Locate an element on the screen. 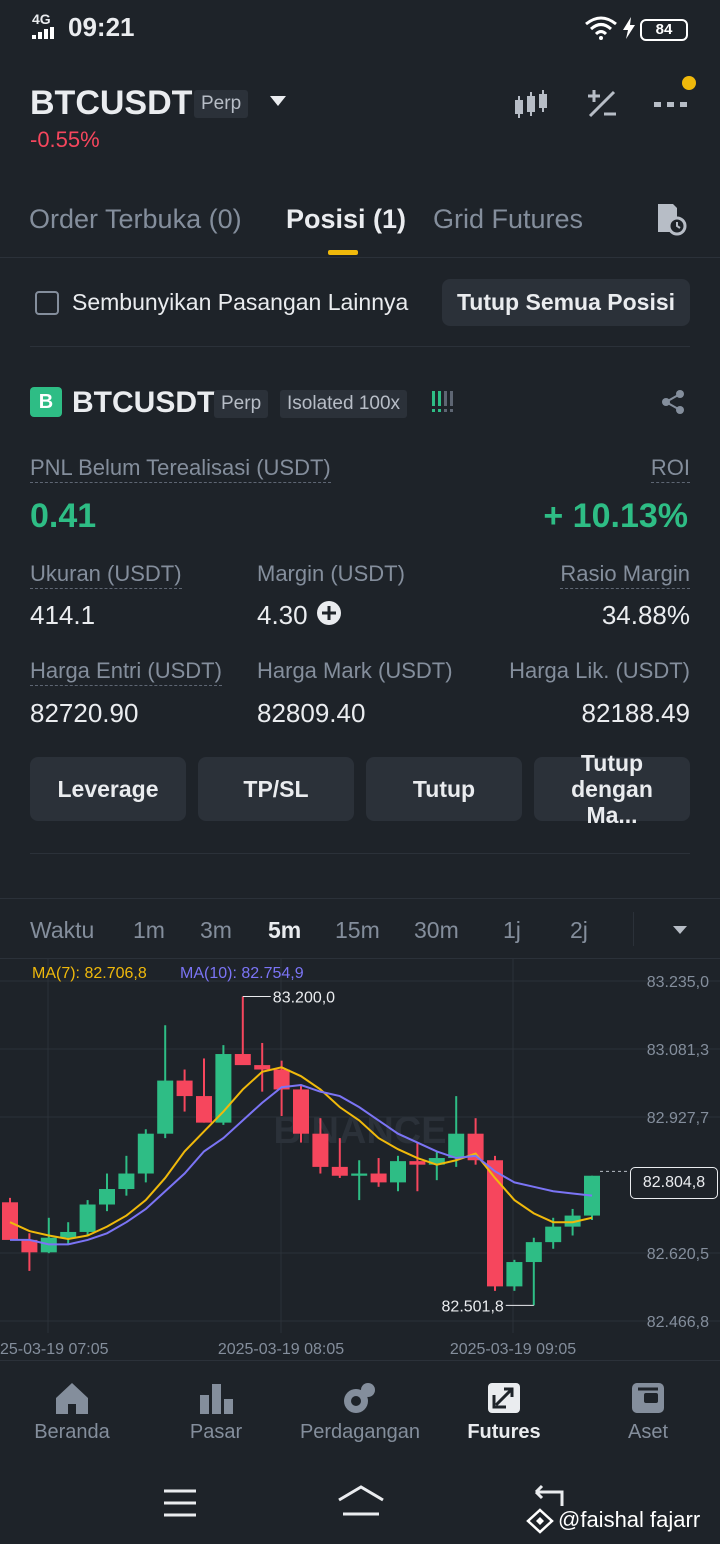 The image size is (720, 1544). timeframe-1j: 1j is located at coordinates (512, 930).